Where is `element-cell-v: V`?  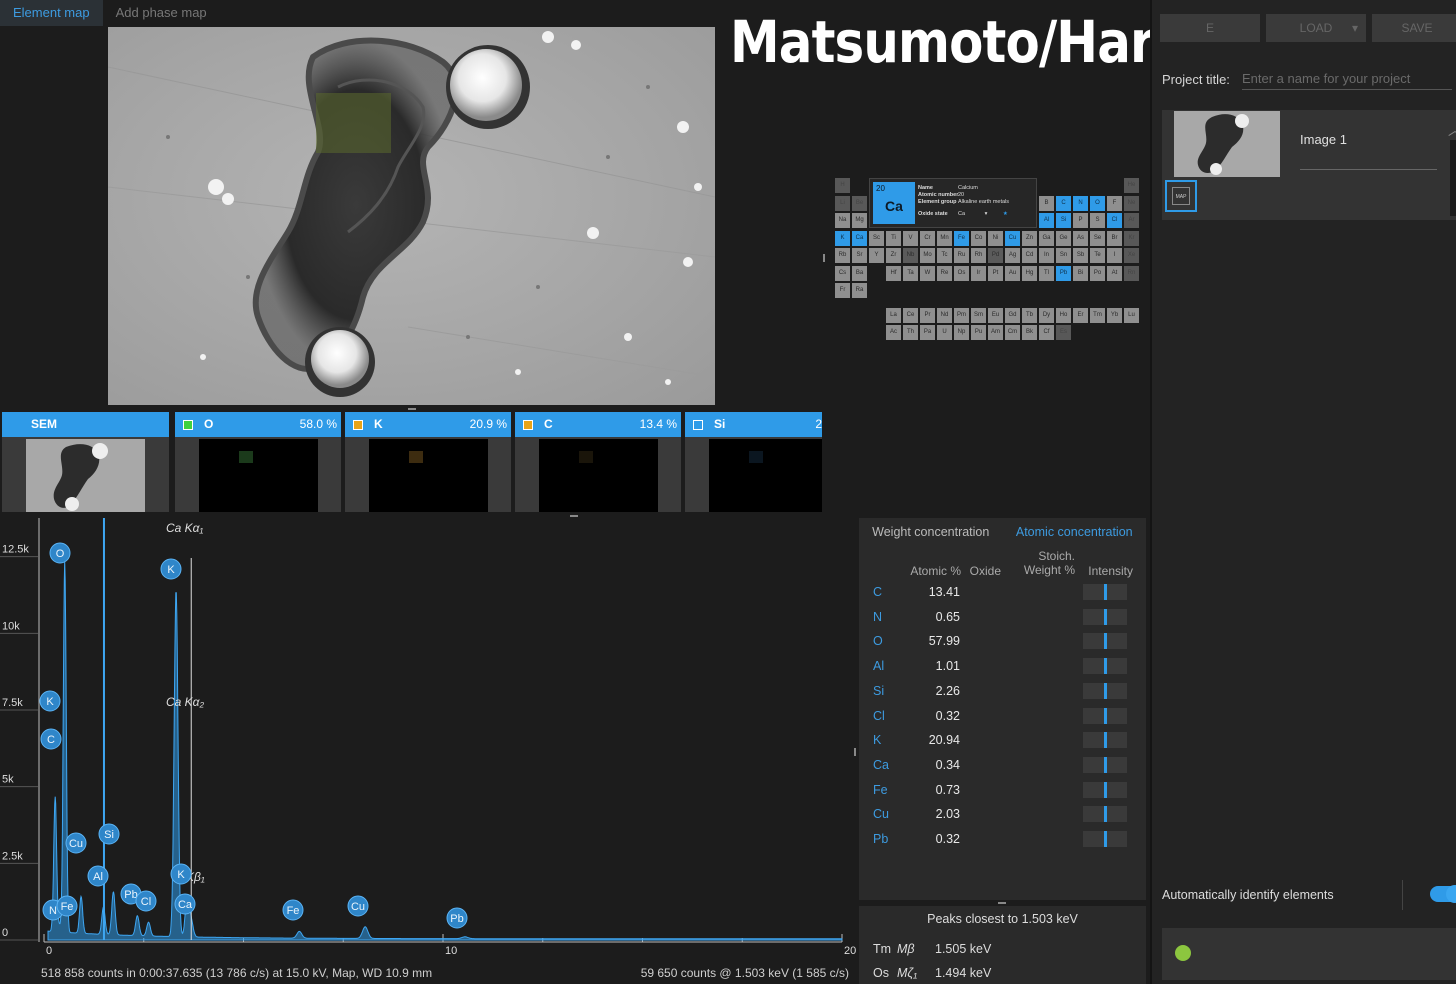
element-cell-v: V is located at coordinates (910, 238).